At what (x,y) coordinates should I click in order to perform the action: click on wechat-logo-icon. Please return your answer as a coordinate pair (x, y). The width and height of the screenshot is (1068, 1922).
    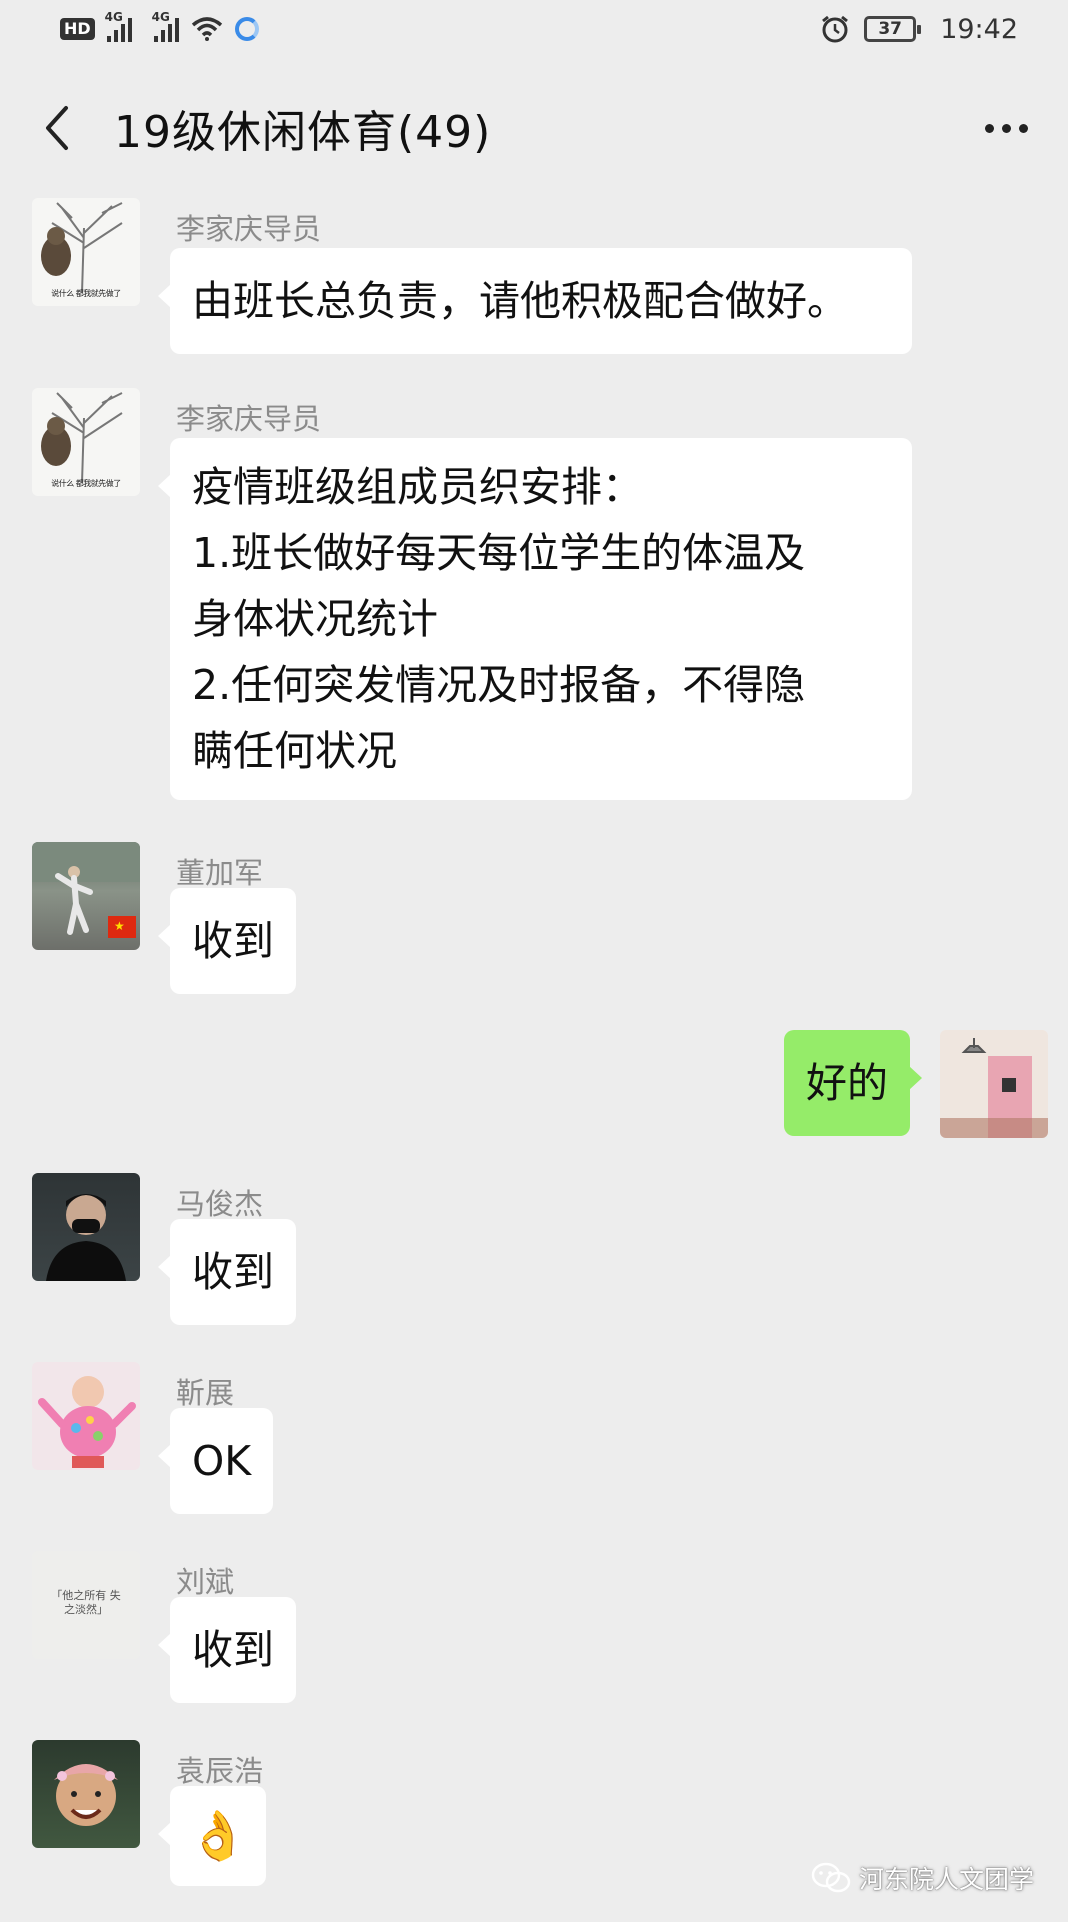
    Looking at the image, I should click on (831, 1877).